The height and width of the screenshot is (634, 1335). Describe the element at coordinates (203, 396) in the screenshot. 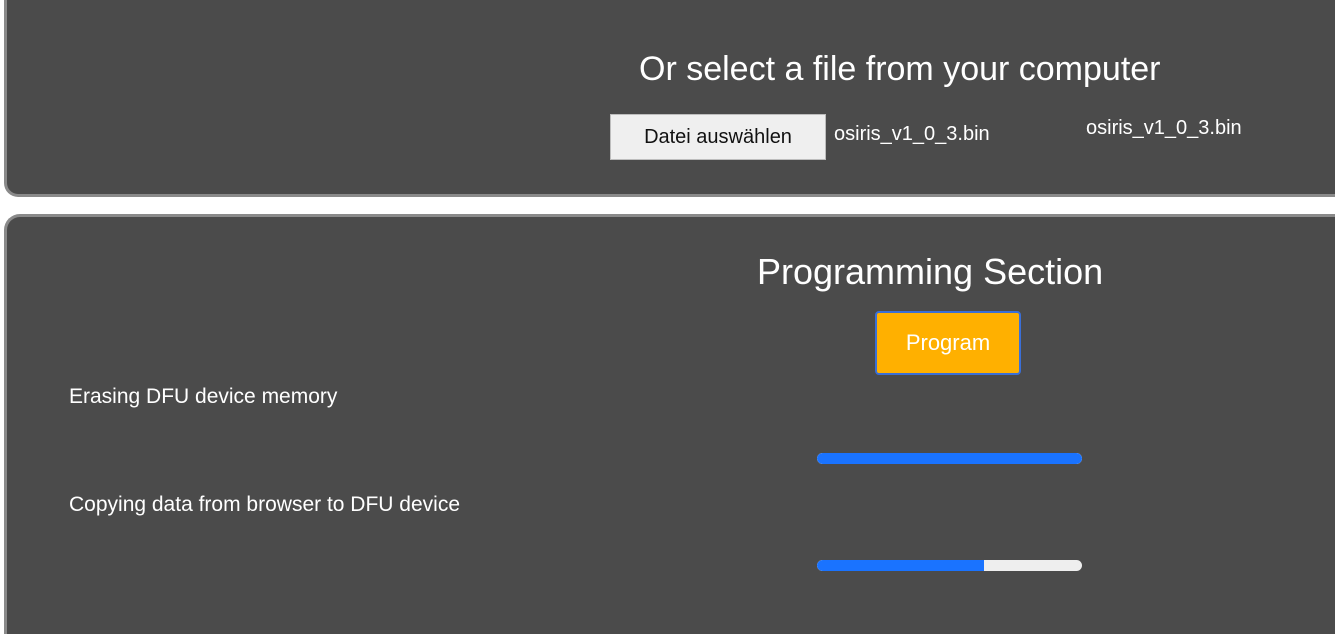

I see `erase-status-label: Erasing DFU device memory` at that location.